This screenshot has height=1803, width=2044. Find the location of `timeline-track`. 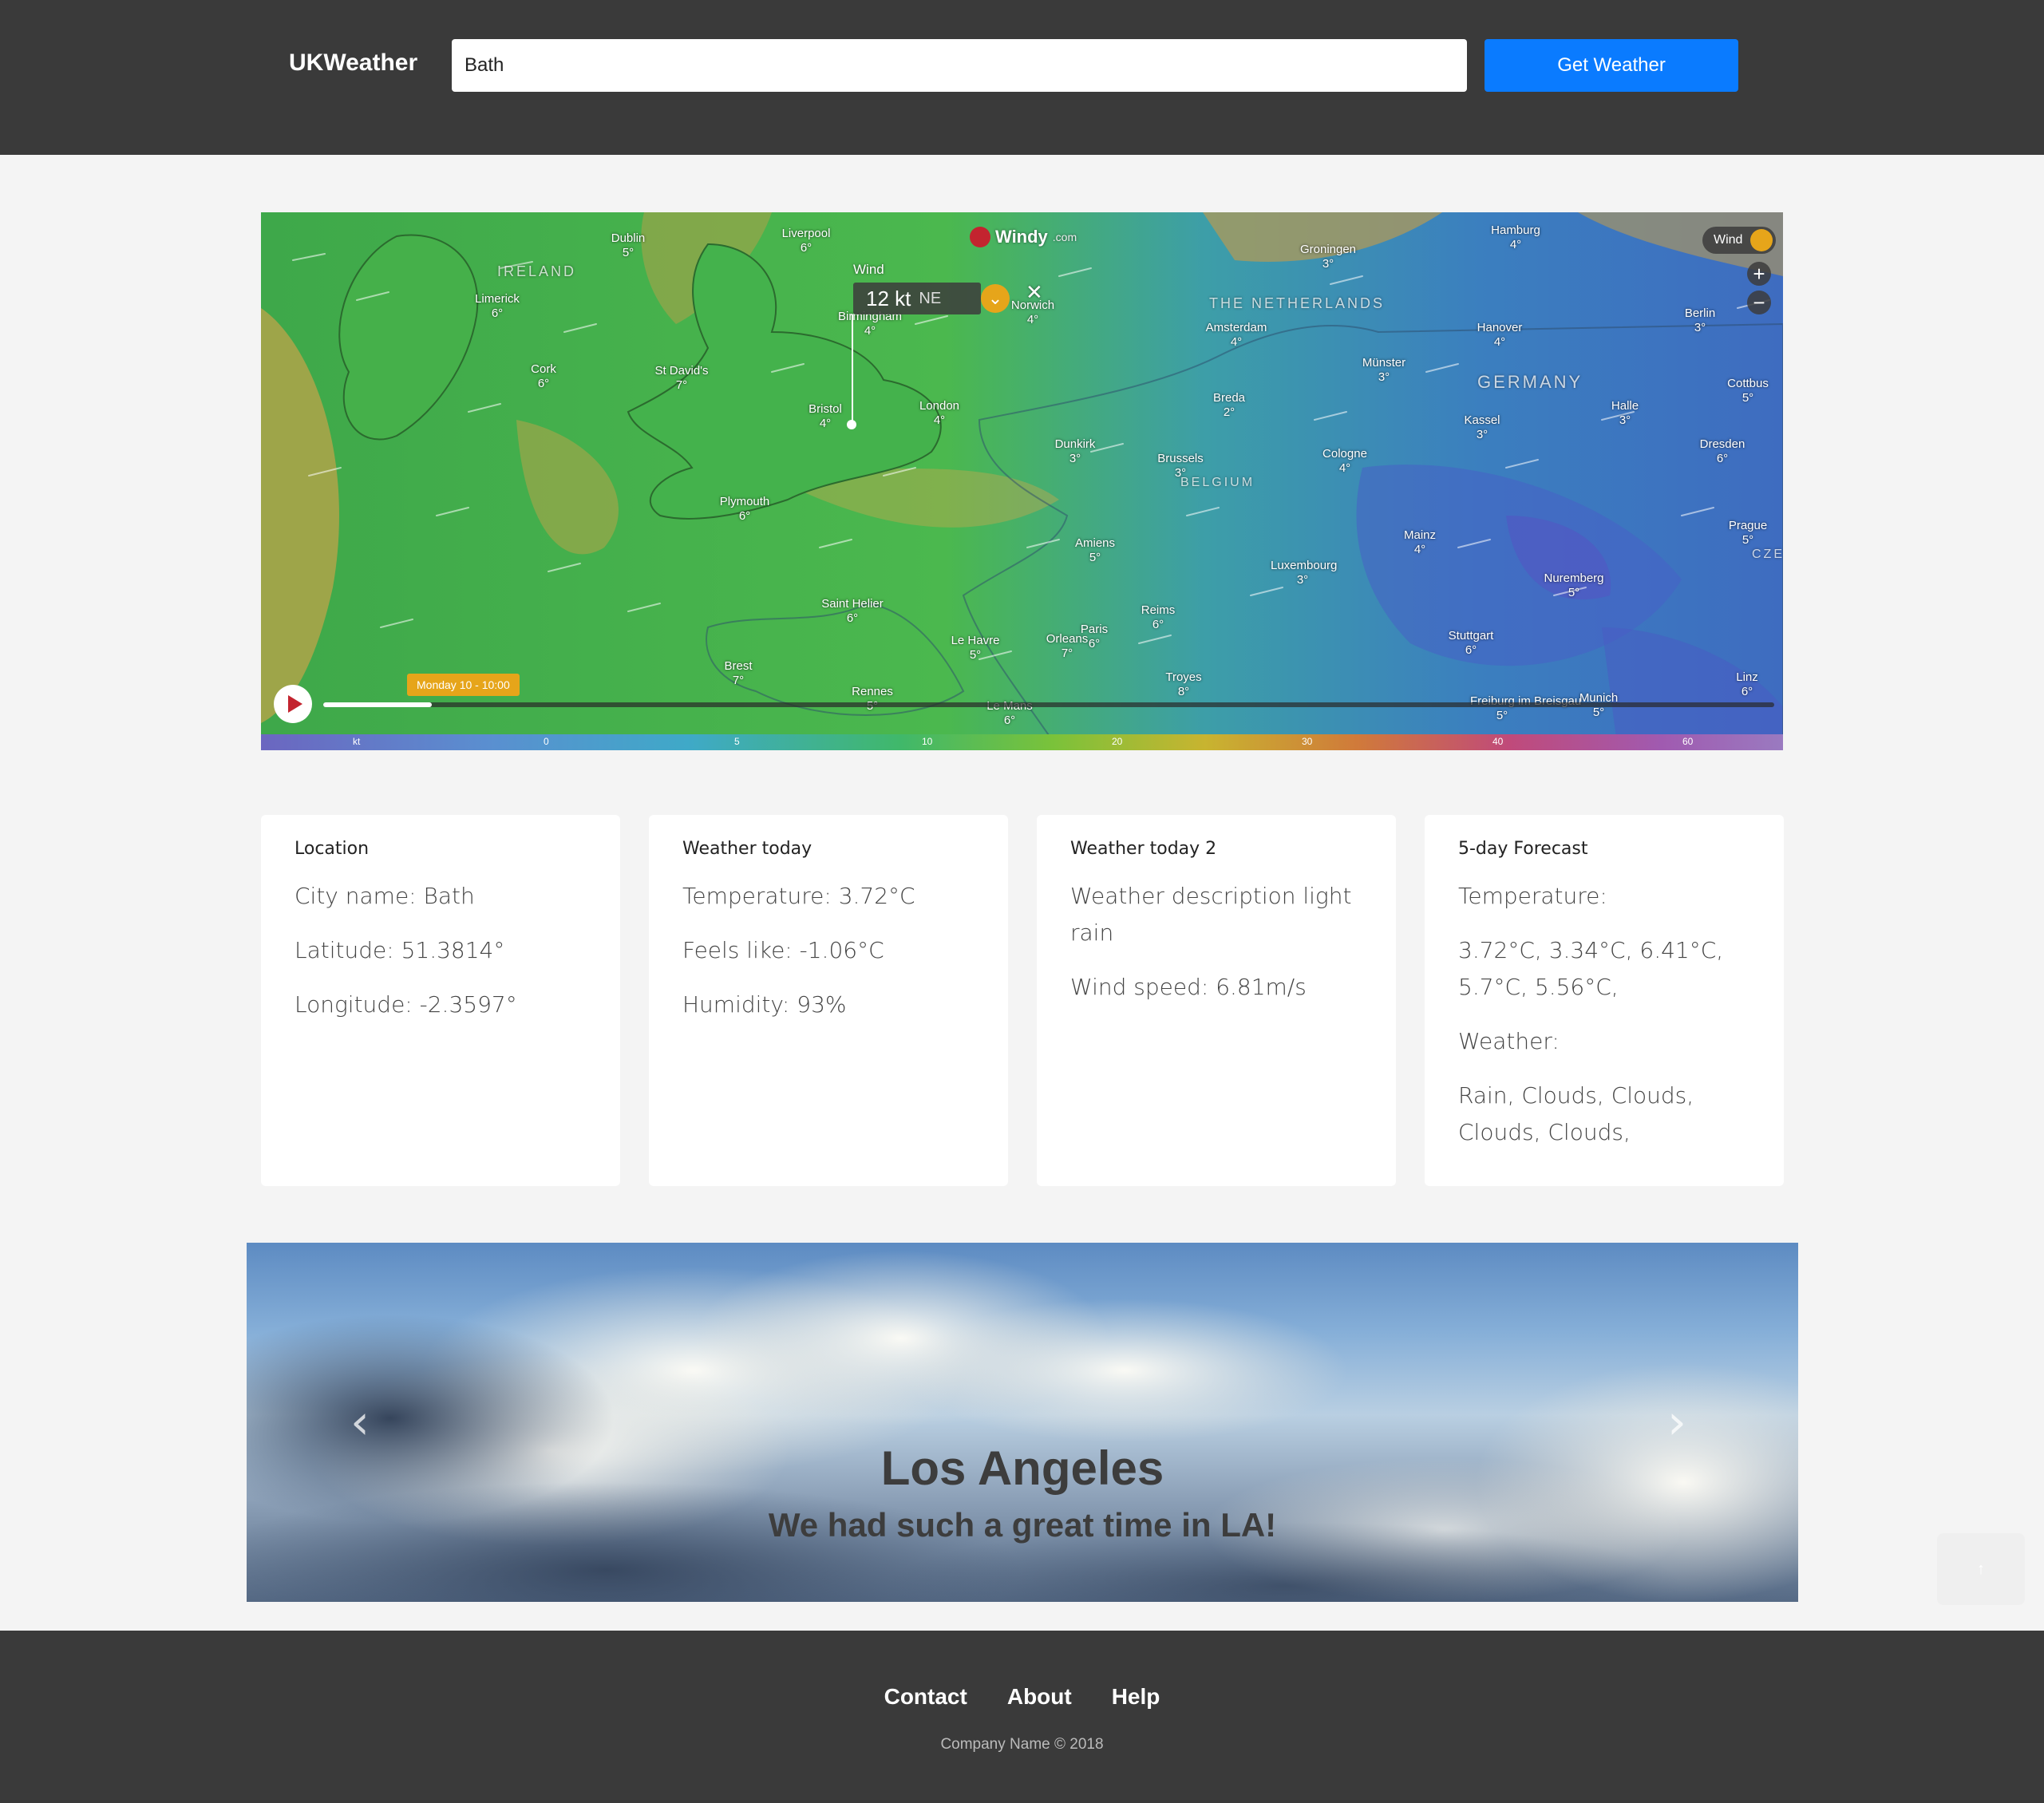

timeline-track is located at coordinates (1048, 704).